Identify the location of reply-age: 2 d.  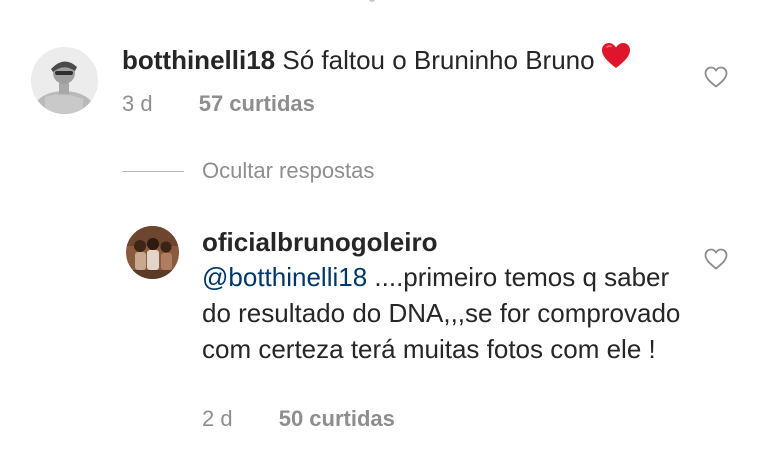
(217, 418).